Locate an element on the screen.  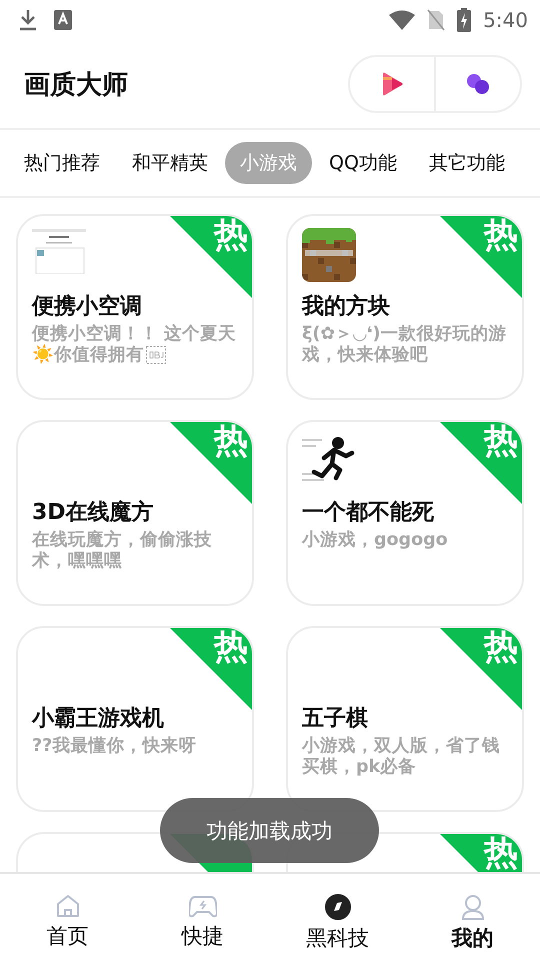
nav-tab: 首页 is located at coordinates (67, 917).